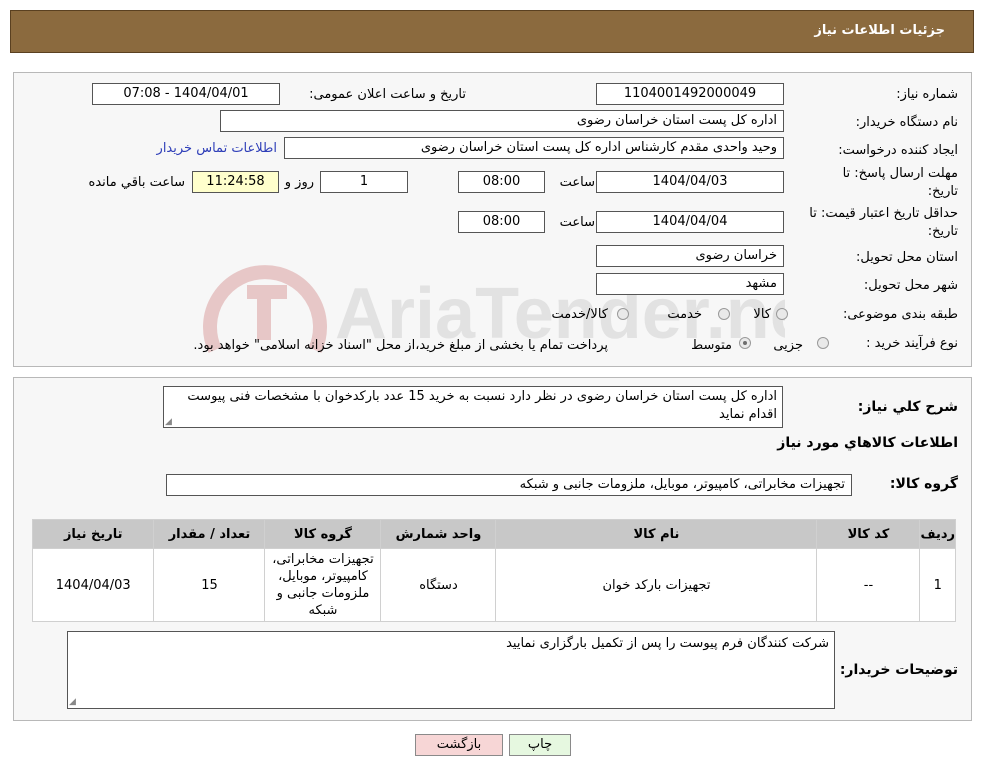  Describe the element at coordinates (684, 314) in the screenshot. I see `category-option-service: خدمت` at that location.